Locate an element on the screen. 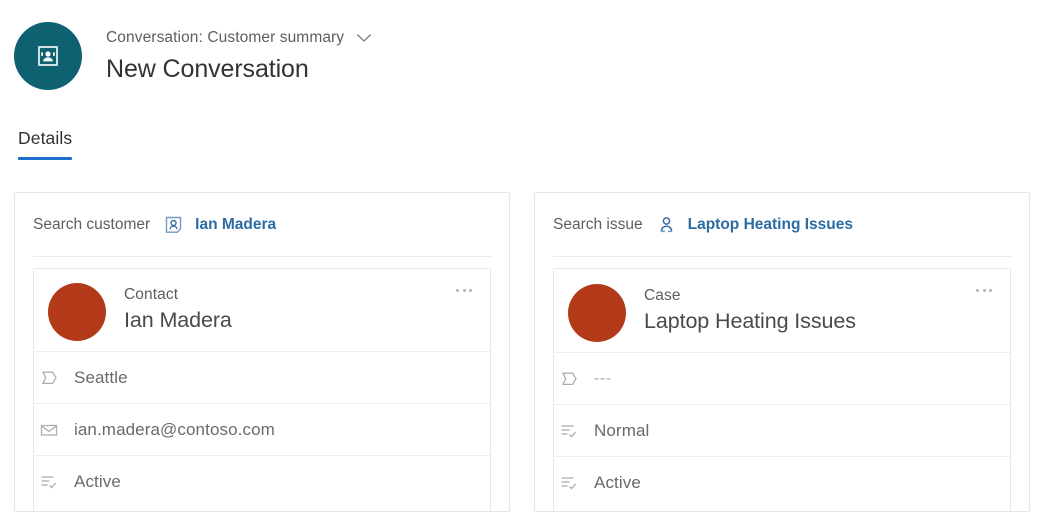 The height and width of the screenshot is (512, 1044). case-field-status: Active is located at coordinates (782, 482).